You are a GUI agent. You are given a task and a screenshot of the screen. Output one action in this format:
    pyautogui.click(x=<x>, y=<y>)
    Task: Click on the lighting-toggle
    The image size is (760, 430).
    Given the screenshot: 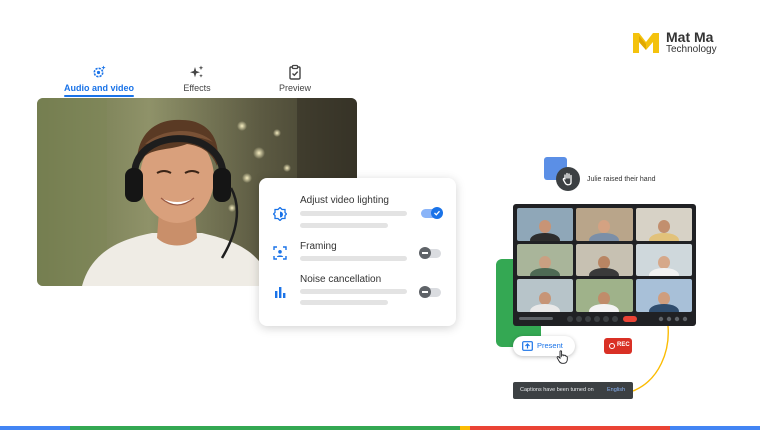 What is the action you would take?
    pyautogui.click(x=432, y=213)
    